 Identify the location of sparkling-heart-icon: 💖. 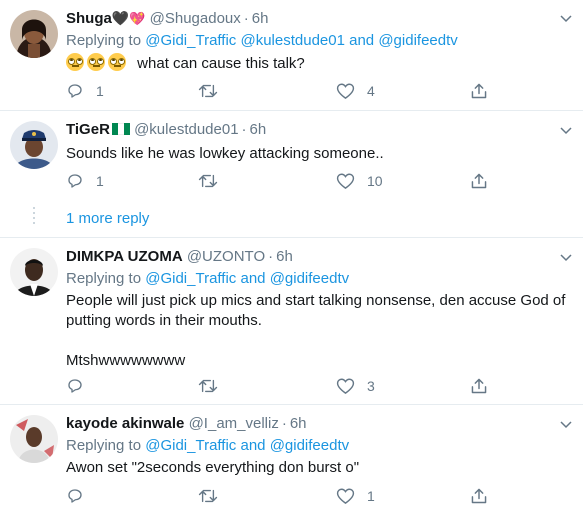
(137, 18).